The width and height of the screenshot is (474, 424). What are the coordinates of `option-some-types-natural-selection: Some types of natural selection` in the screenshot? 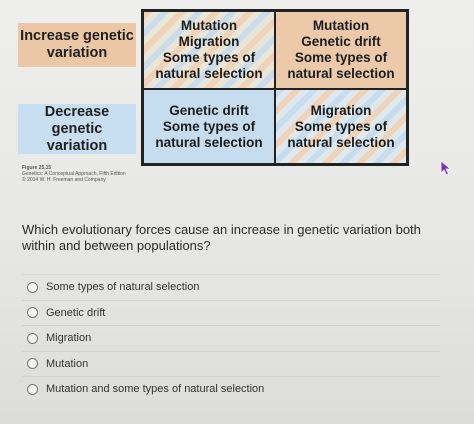 It's located at (231, 287).